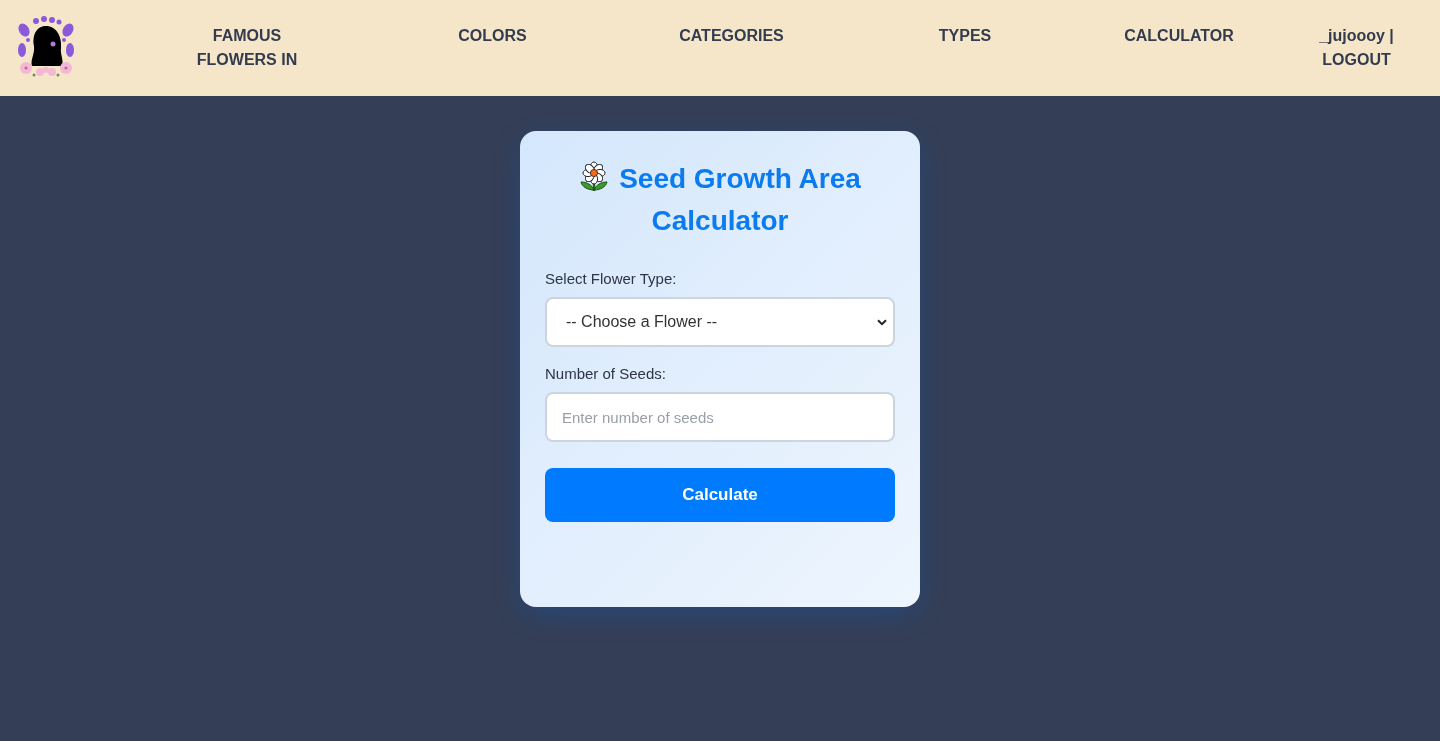 The image size is (1440, 741). What do you see at coordinates (720, 322) in the screenshot?
I see `flower-select: -- Choose a Flower --` at bounding box center [720, 322].